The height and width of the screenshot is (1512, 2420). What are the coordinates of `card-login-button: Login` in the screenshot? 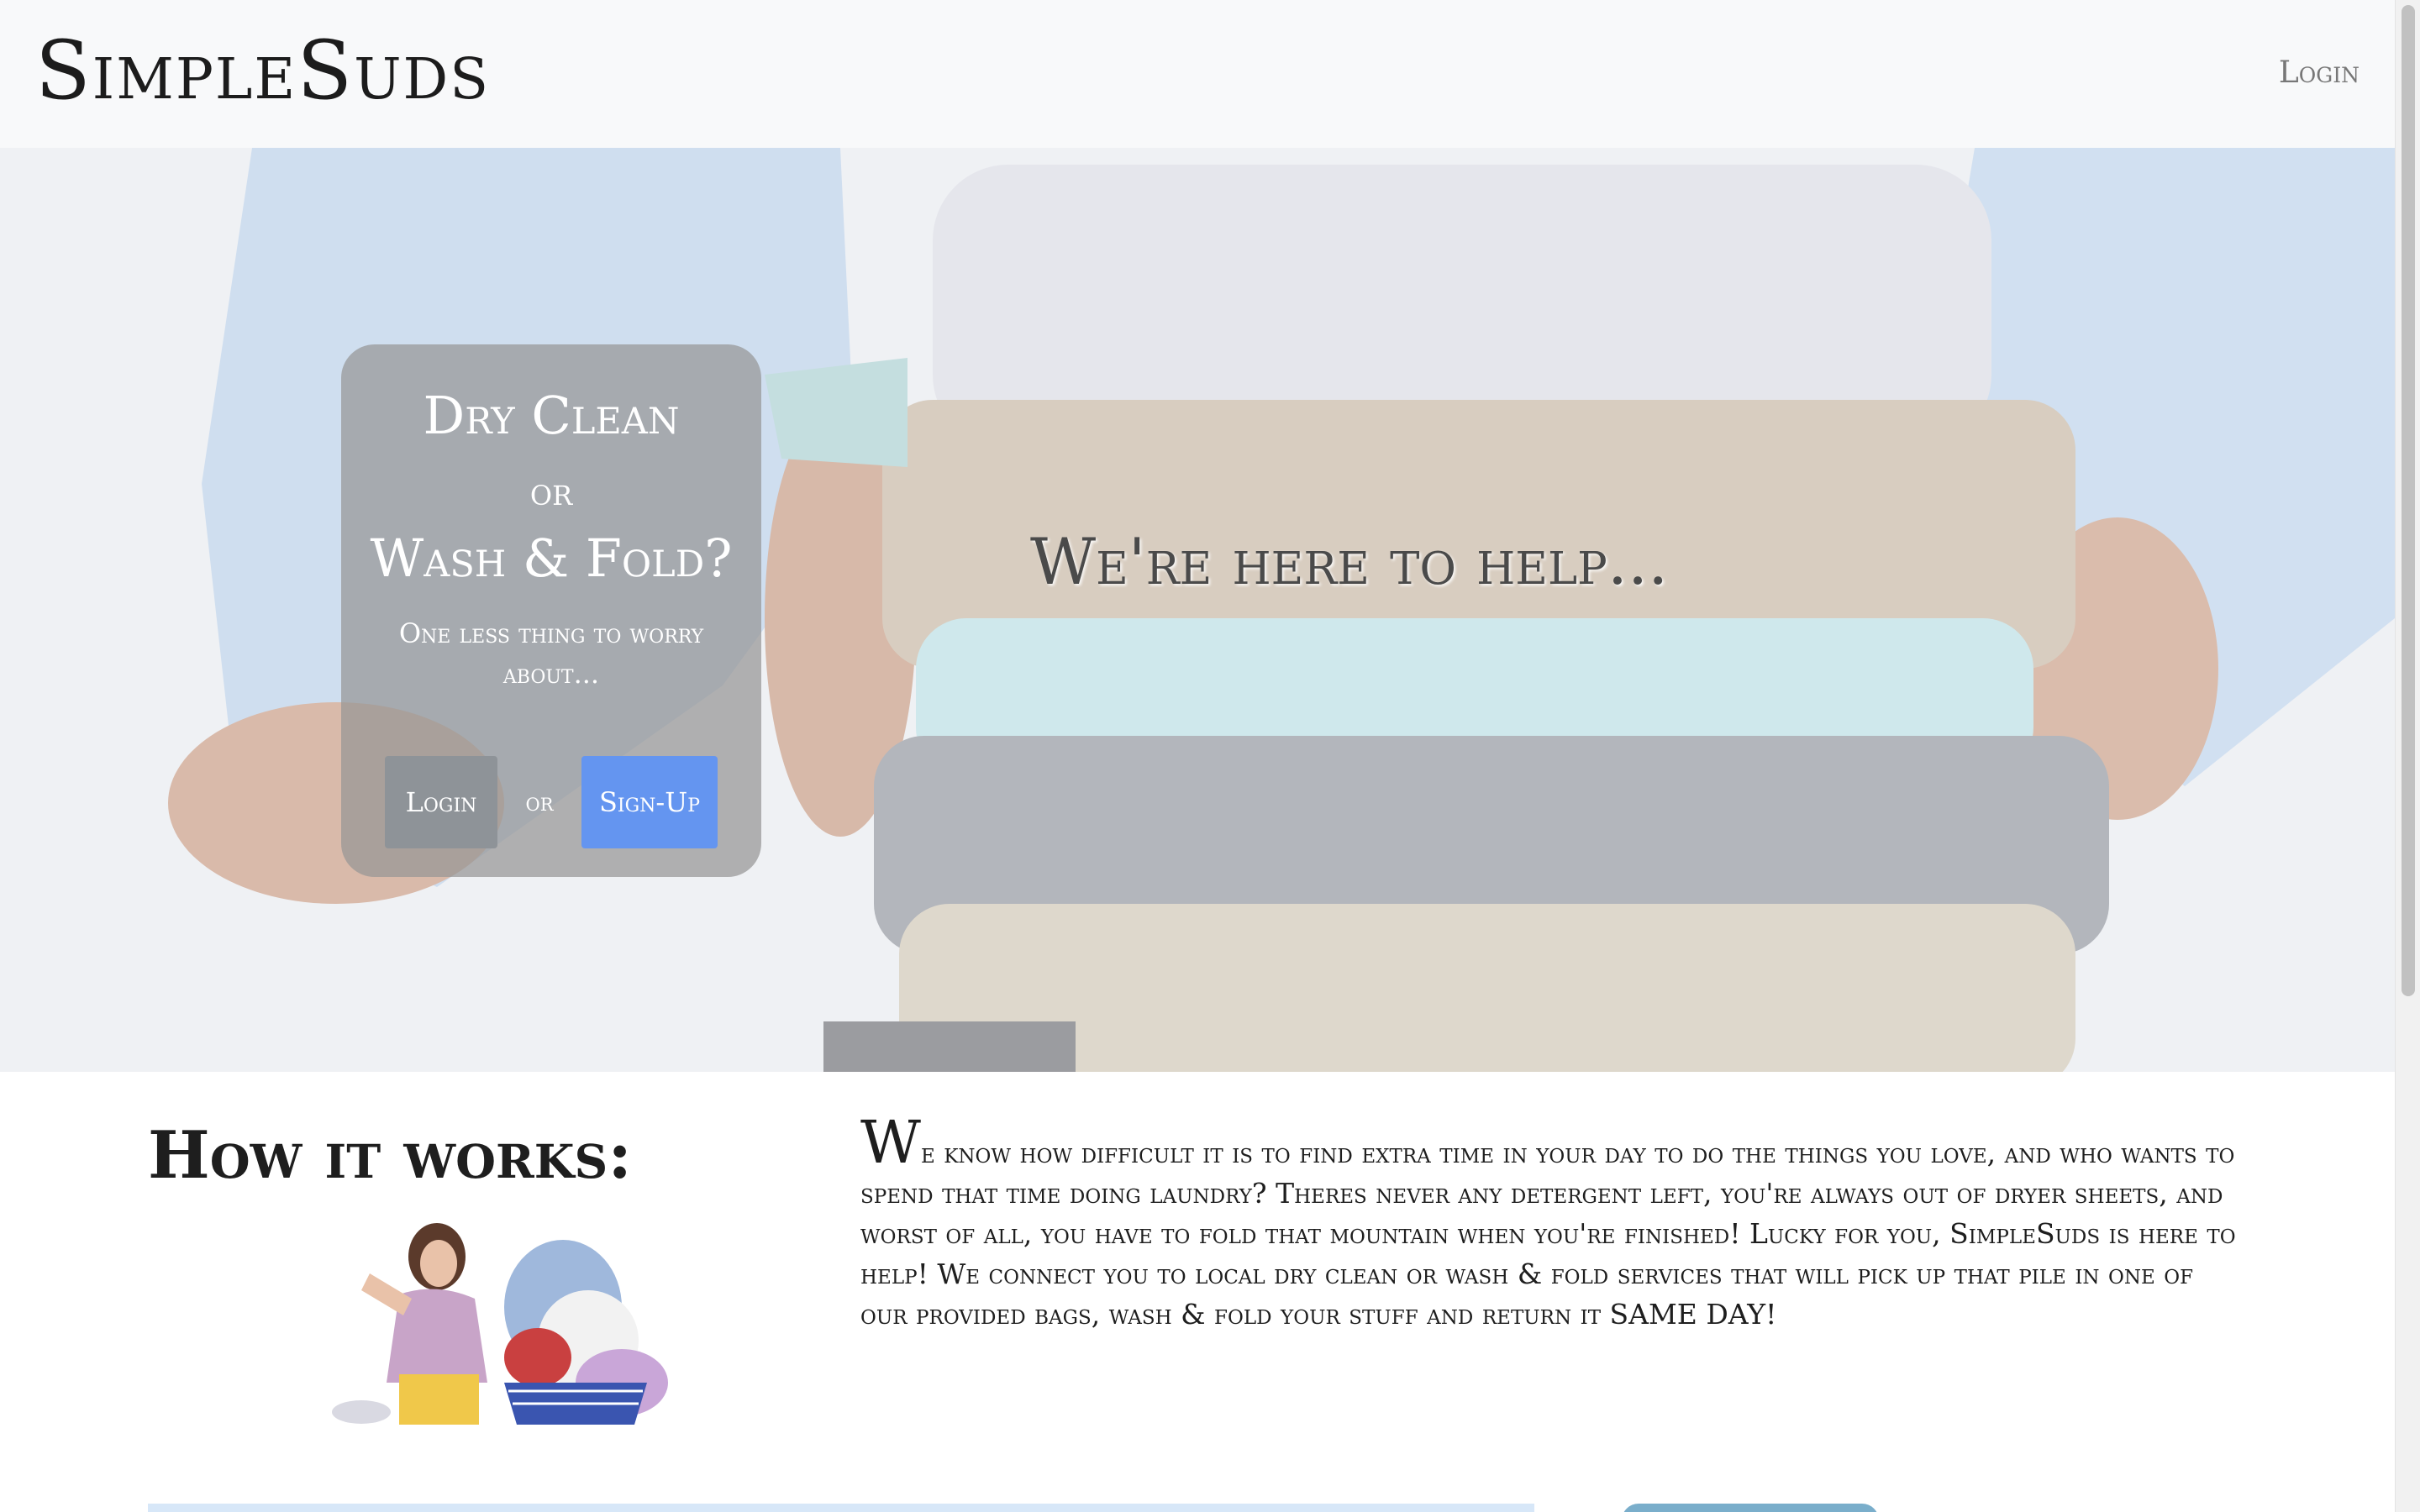 It's located at (441, 802).